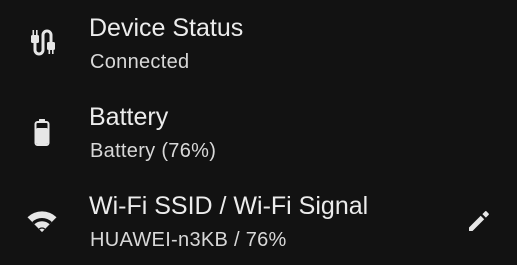 This screenshot has height=265, width=517. What do you see at coordinates (129, 117) in the screenshot?
I see `item-title: Battery` at bounding box center [129, 117].